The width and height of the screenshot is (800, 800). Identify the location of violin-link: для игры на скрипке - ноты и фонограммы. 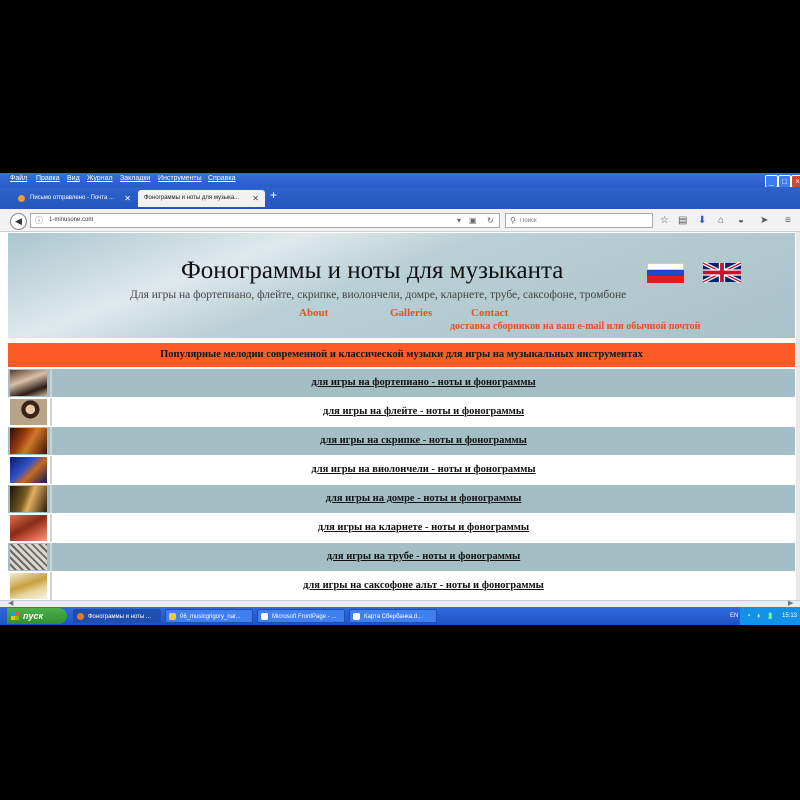
(423, 441).